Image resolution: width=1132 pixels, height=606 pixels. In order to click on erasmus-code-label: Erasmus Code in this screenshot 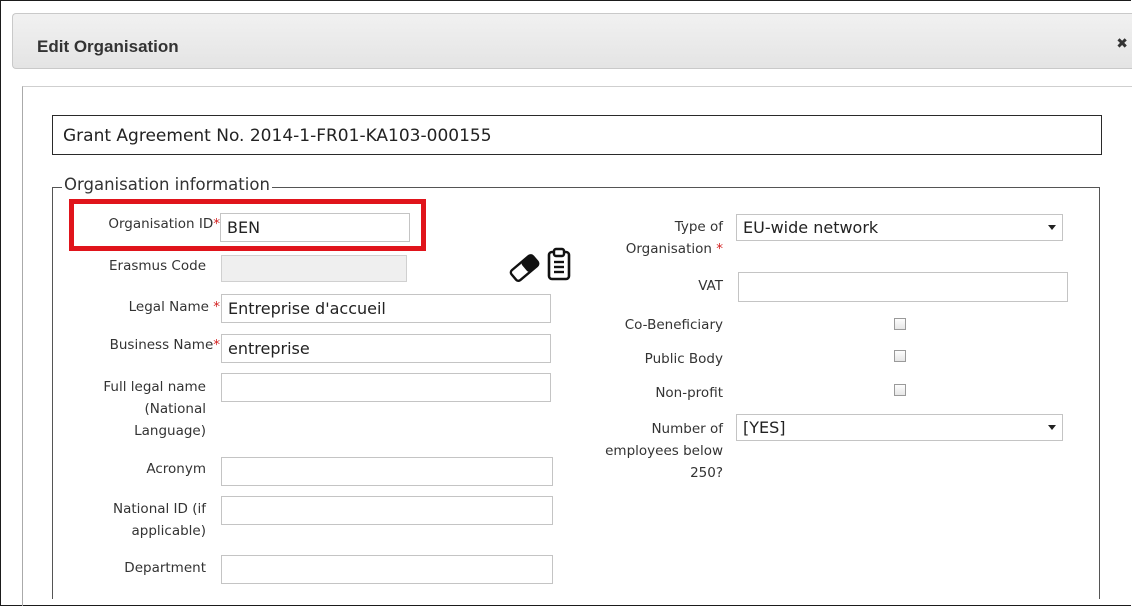, I will do `click(157, 266)`.